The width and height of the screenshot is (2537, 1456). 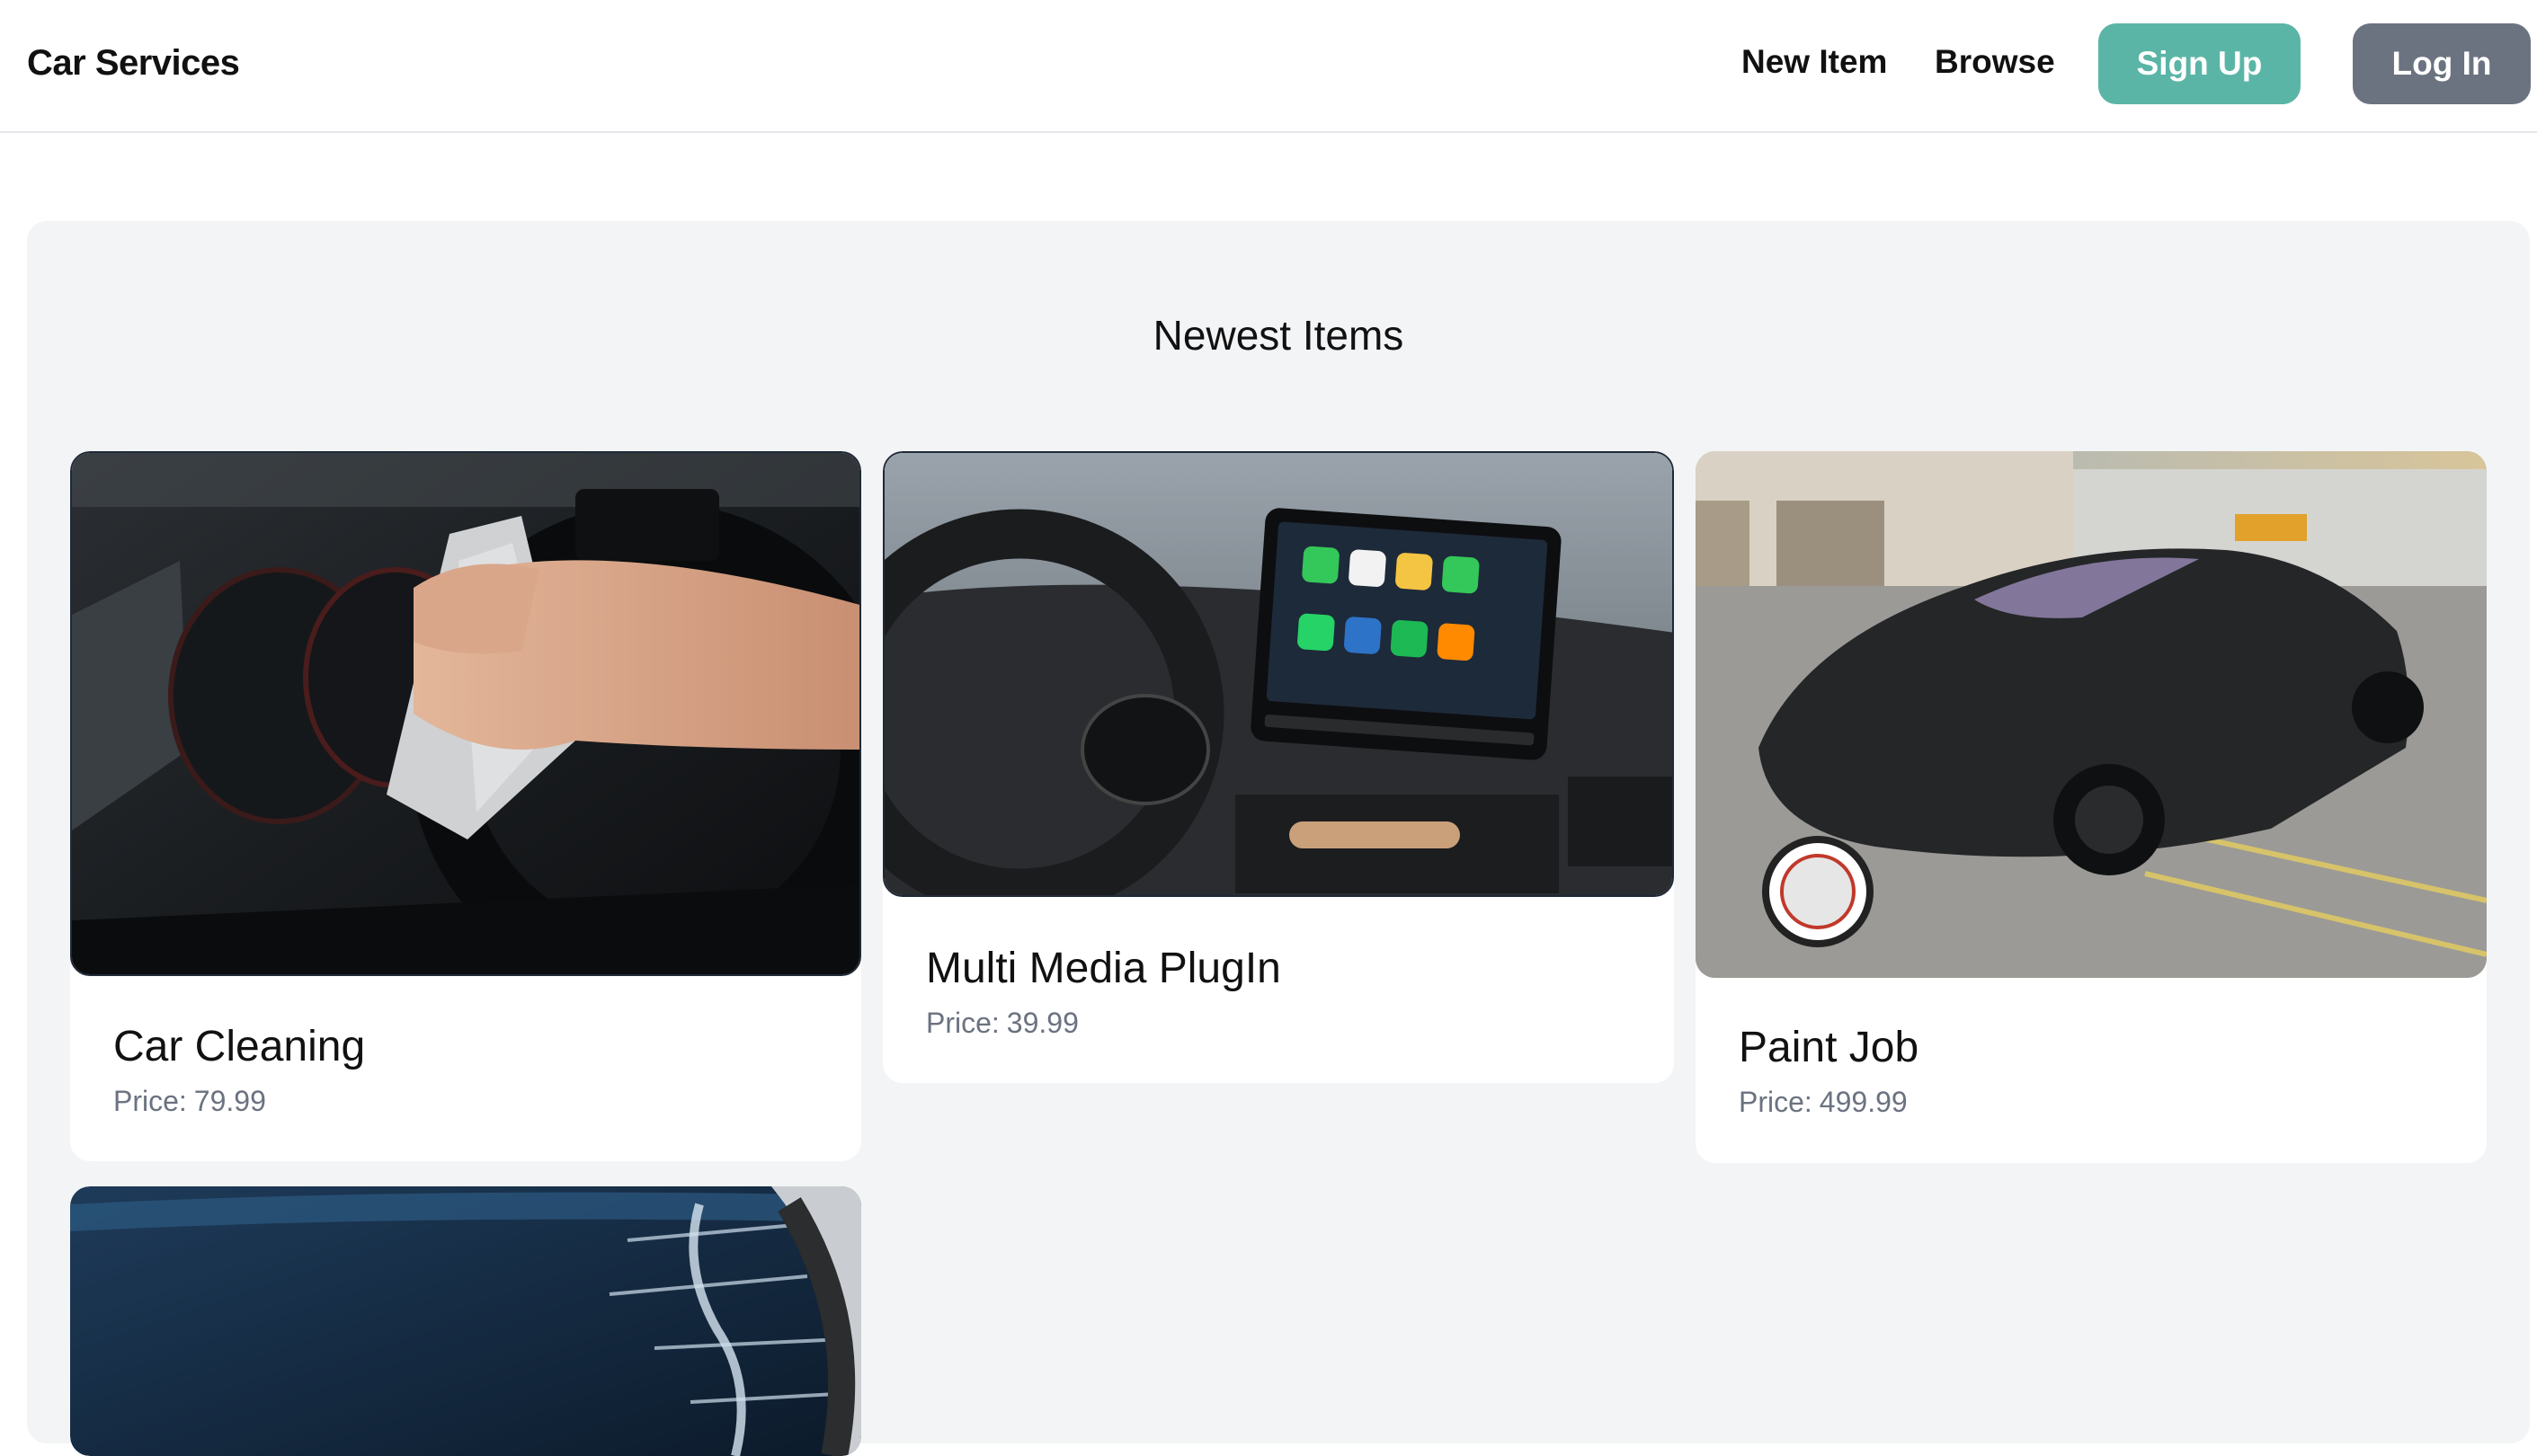 I want to click on item-image-multi-media-plugin, so click(x=1278, y=674).